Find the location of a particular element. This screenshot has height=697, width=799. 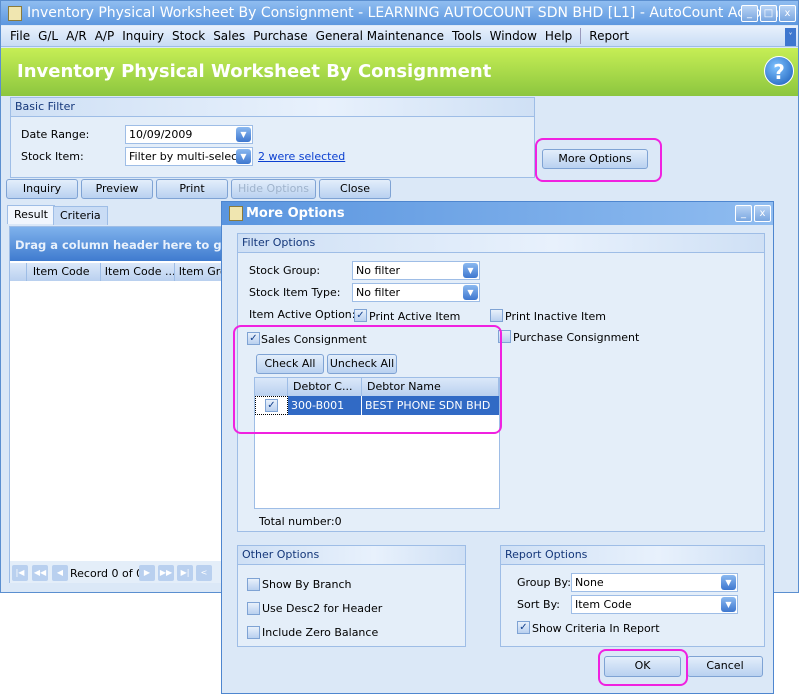

menu-purchase: Purchase is located at coordinates (280, 36).